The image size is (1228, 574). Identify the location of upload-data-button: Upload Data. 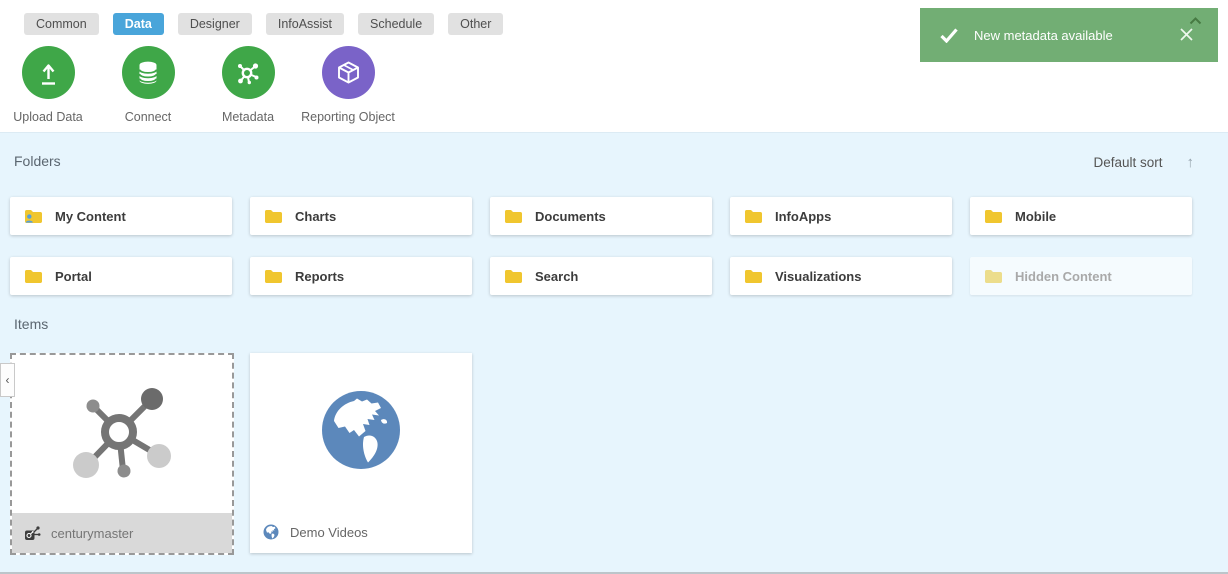
(49, 85).